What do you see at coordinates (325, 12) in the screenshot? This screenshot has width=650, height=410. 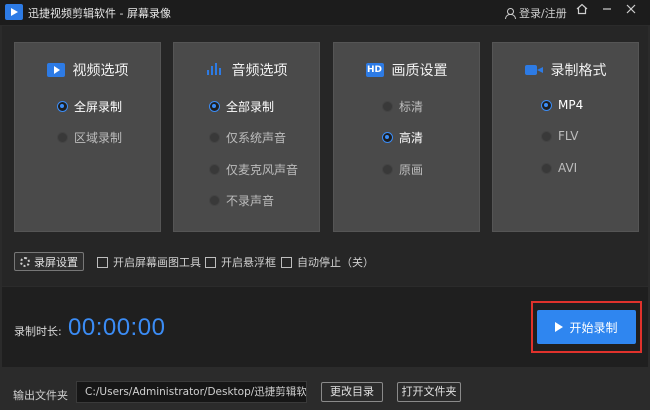 I see `title-bar: 迅捷视频剪辑软件 - 屏幕录像 登录/注册` at bounding box center [325, 12].